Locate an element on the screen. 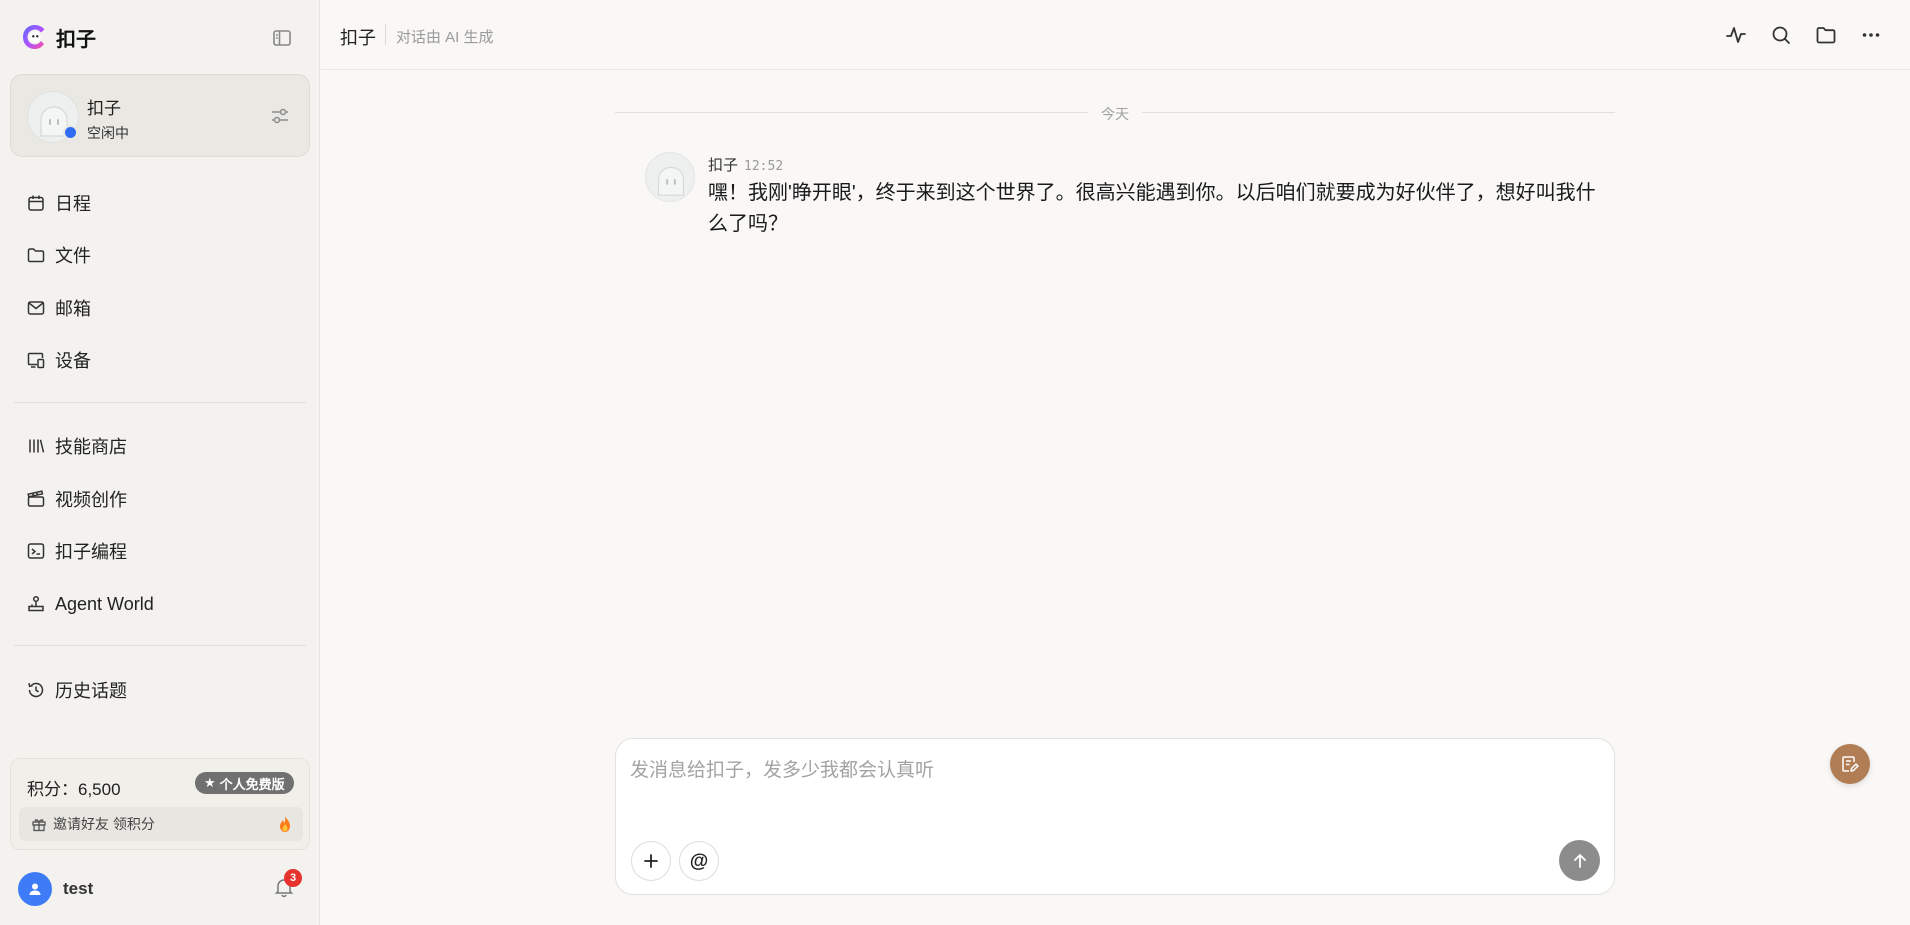 The height and width of the screenshot is (925, 1910). clapperboard-icon is located at coordinates (36, 498).